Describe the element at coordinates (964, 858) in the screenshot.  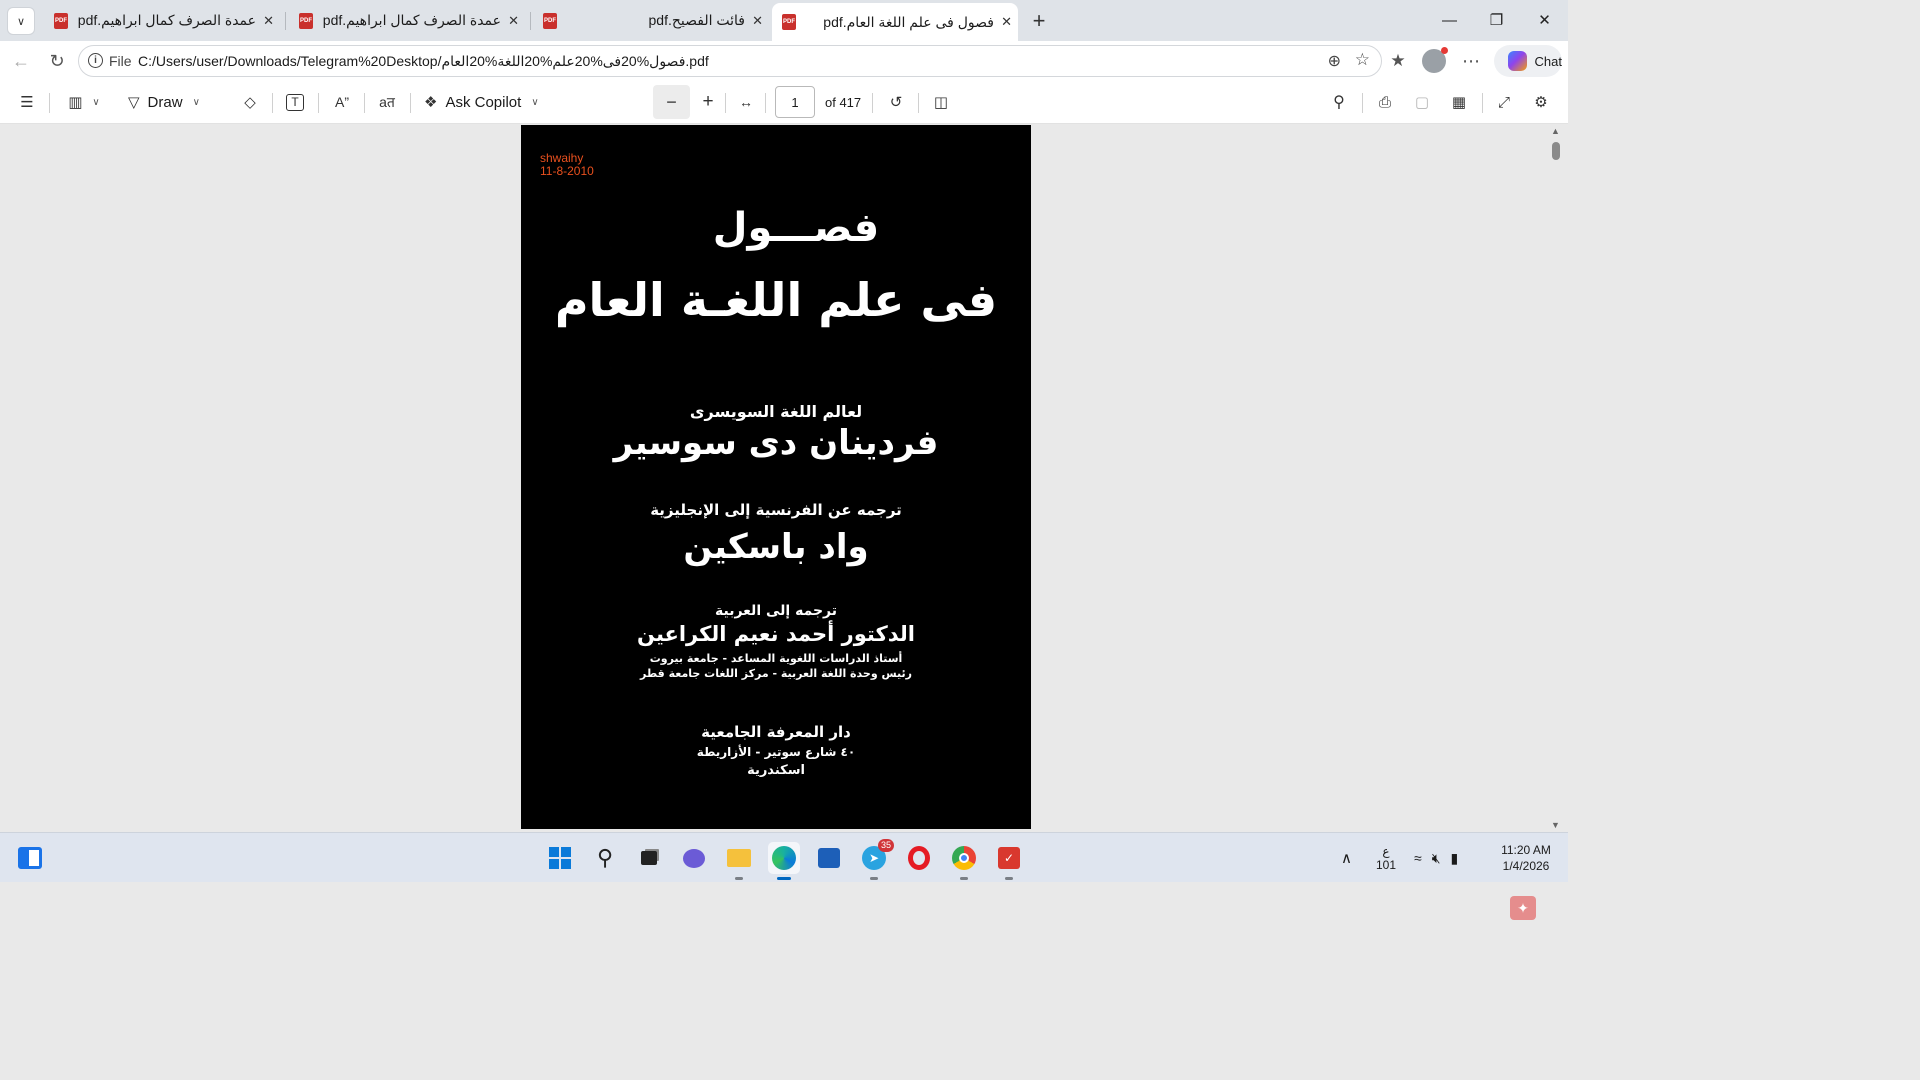
I see `chrome-icon` at that location.